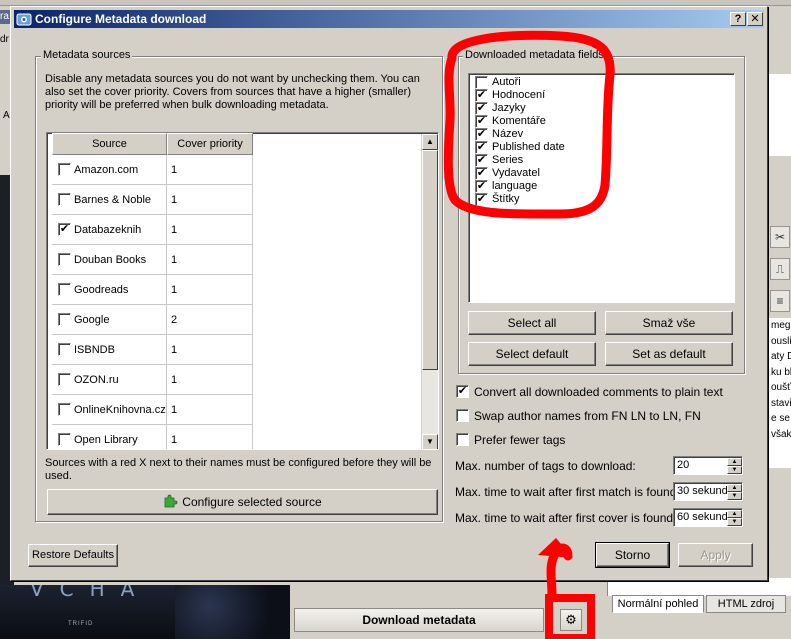 The image size is (791, 639). What do you see at coordinates (532, 354) in the screenshot?
I see `select-default-button: Select default` at bounding box center [532, 354].